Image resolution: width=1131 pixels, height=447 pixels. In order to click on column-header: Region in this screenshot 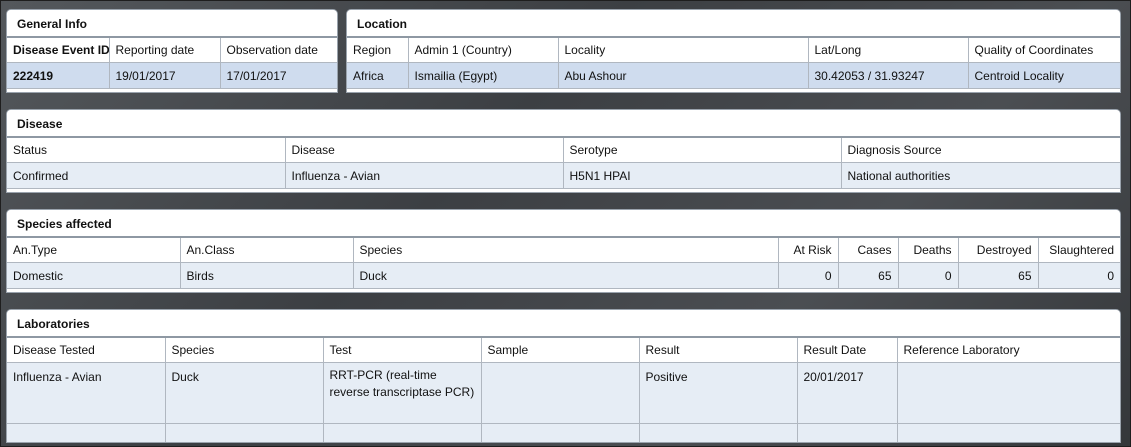, I will do `click(378, 50)`.